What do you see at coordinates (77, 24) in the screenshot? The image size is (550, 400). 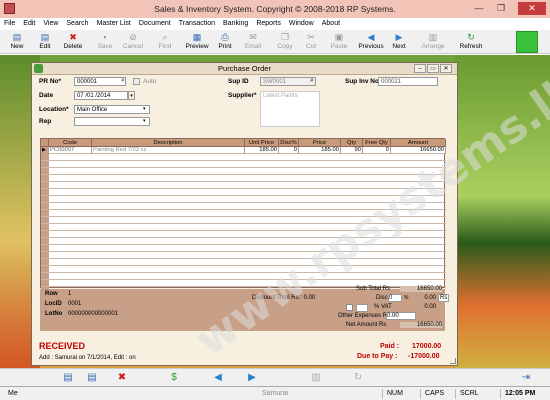 I see `menu-search: Search` at bounding box center [77, 24].